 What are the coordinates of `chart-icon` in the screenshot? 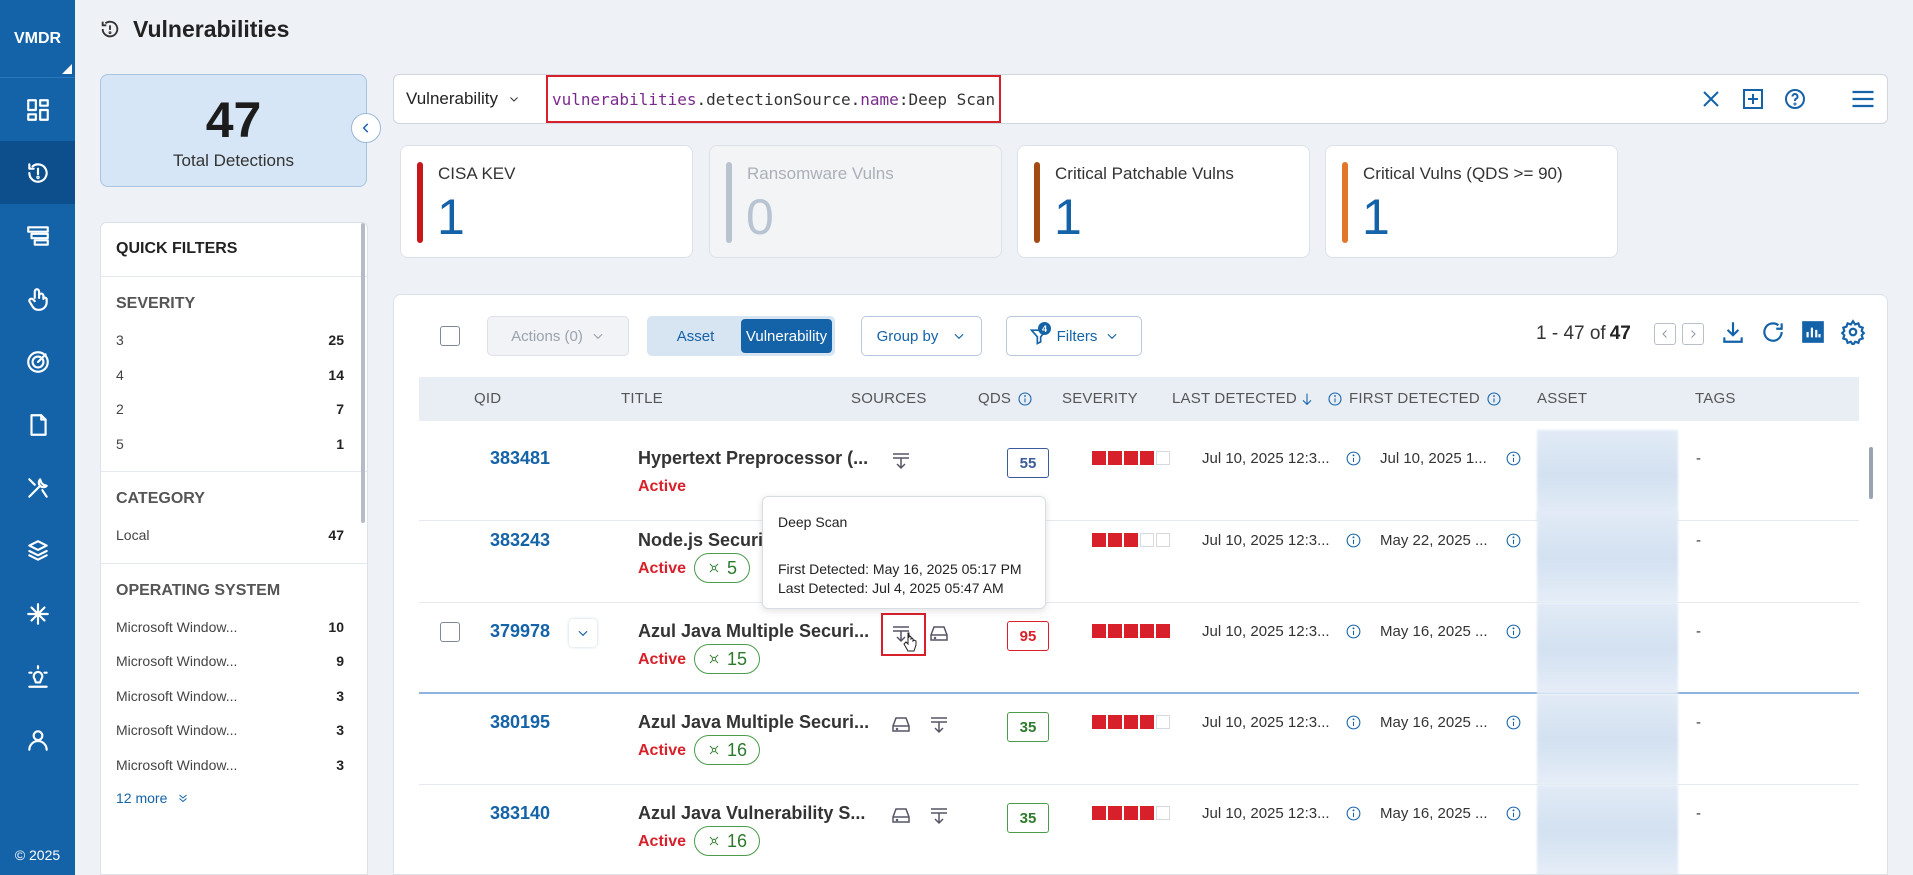 It's located at (1813, 332).